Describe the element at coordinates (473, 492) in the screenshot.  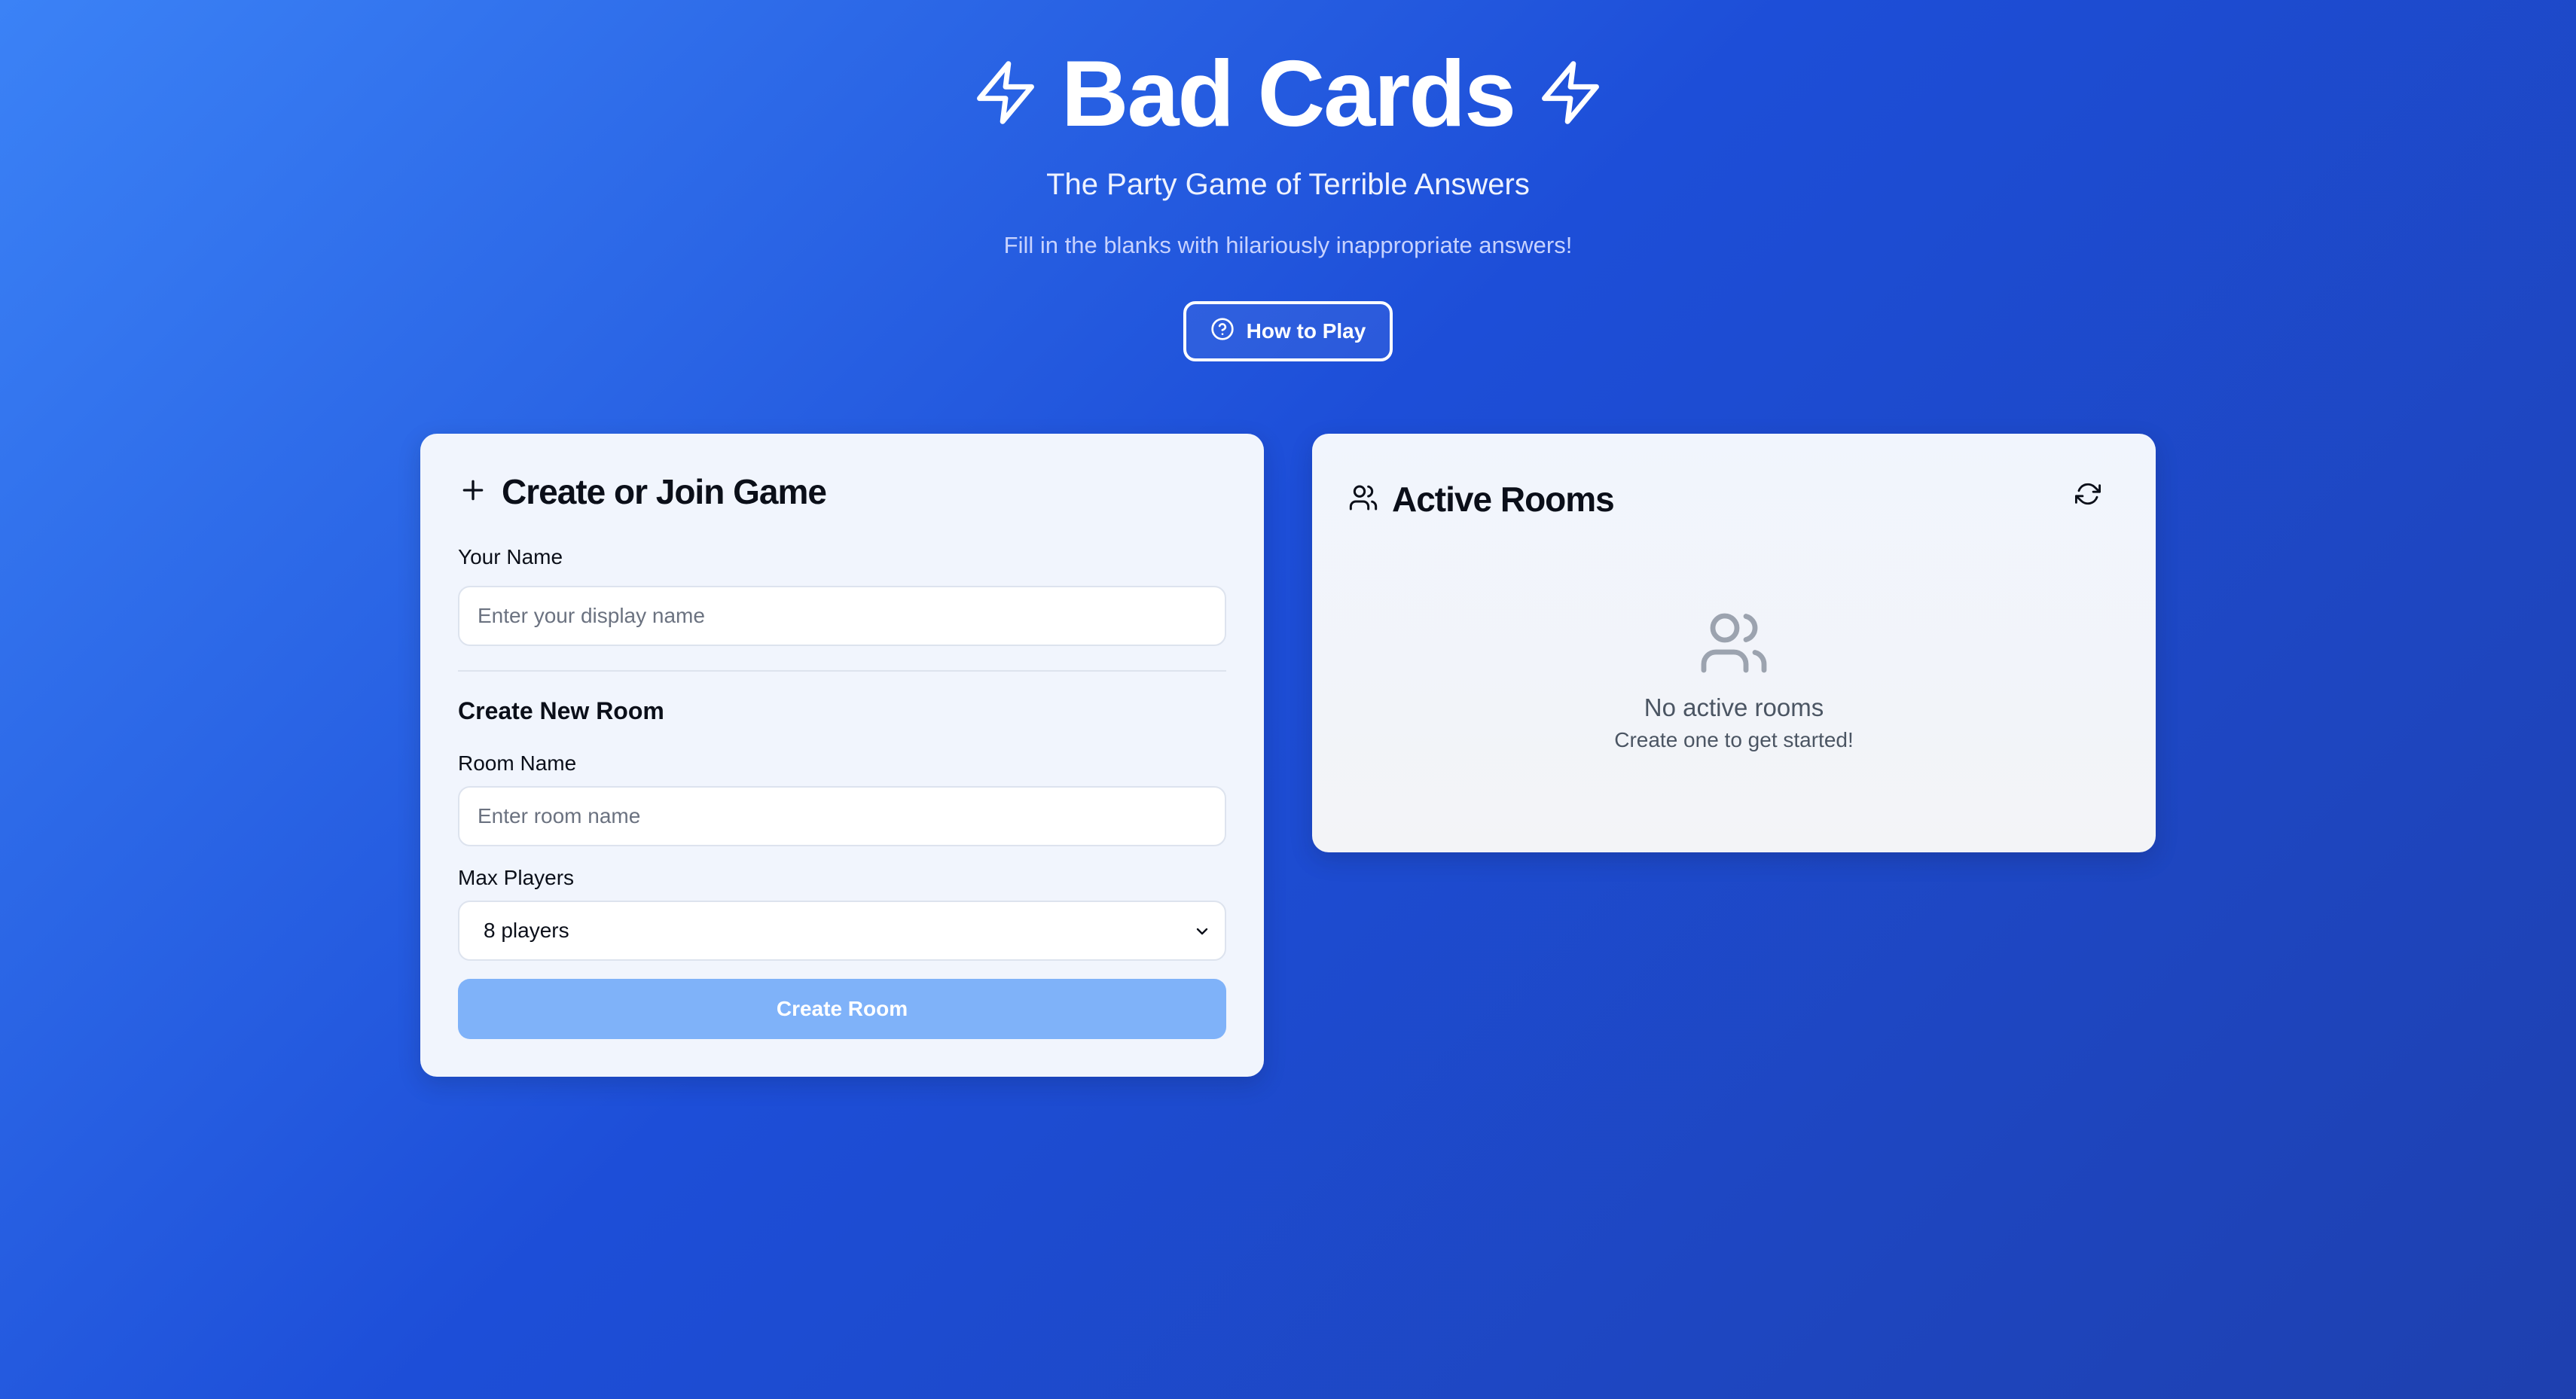
I see `plus-icon` at that location.